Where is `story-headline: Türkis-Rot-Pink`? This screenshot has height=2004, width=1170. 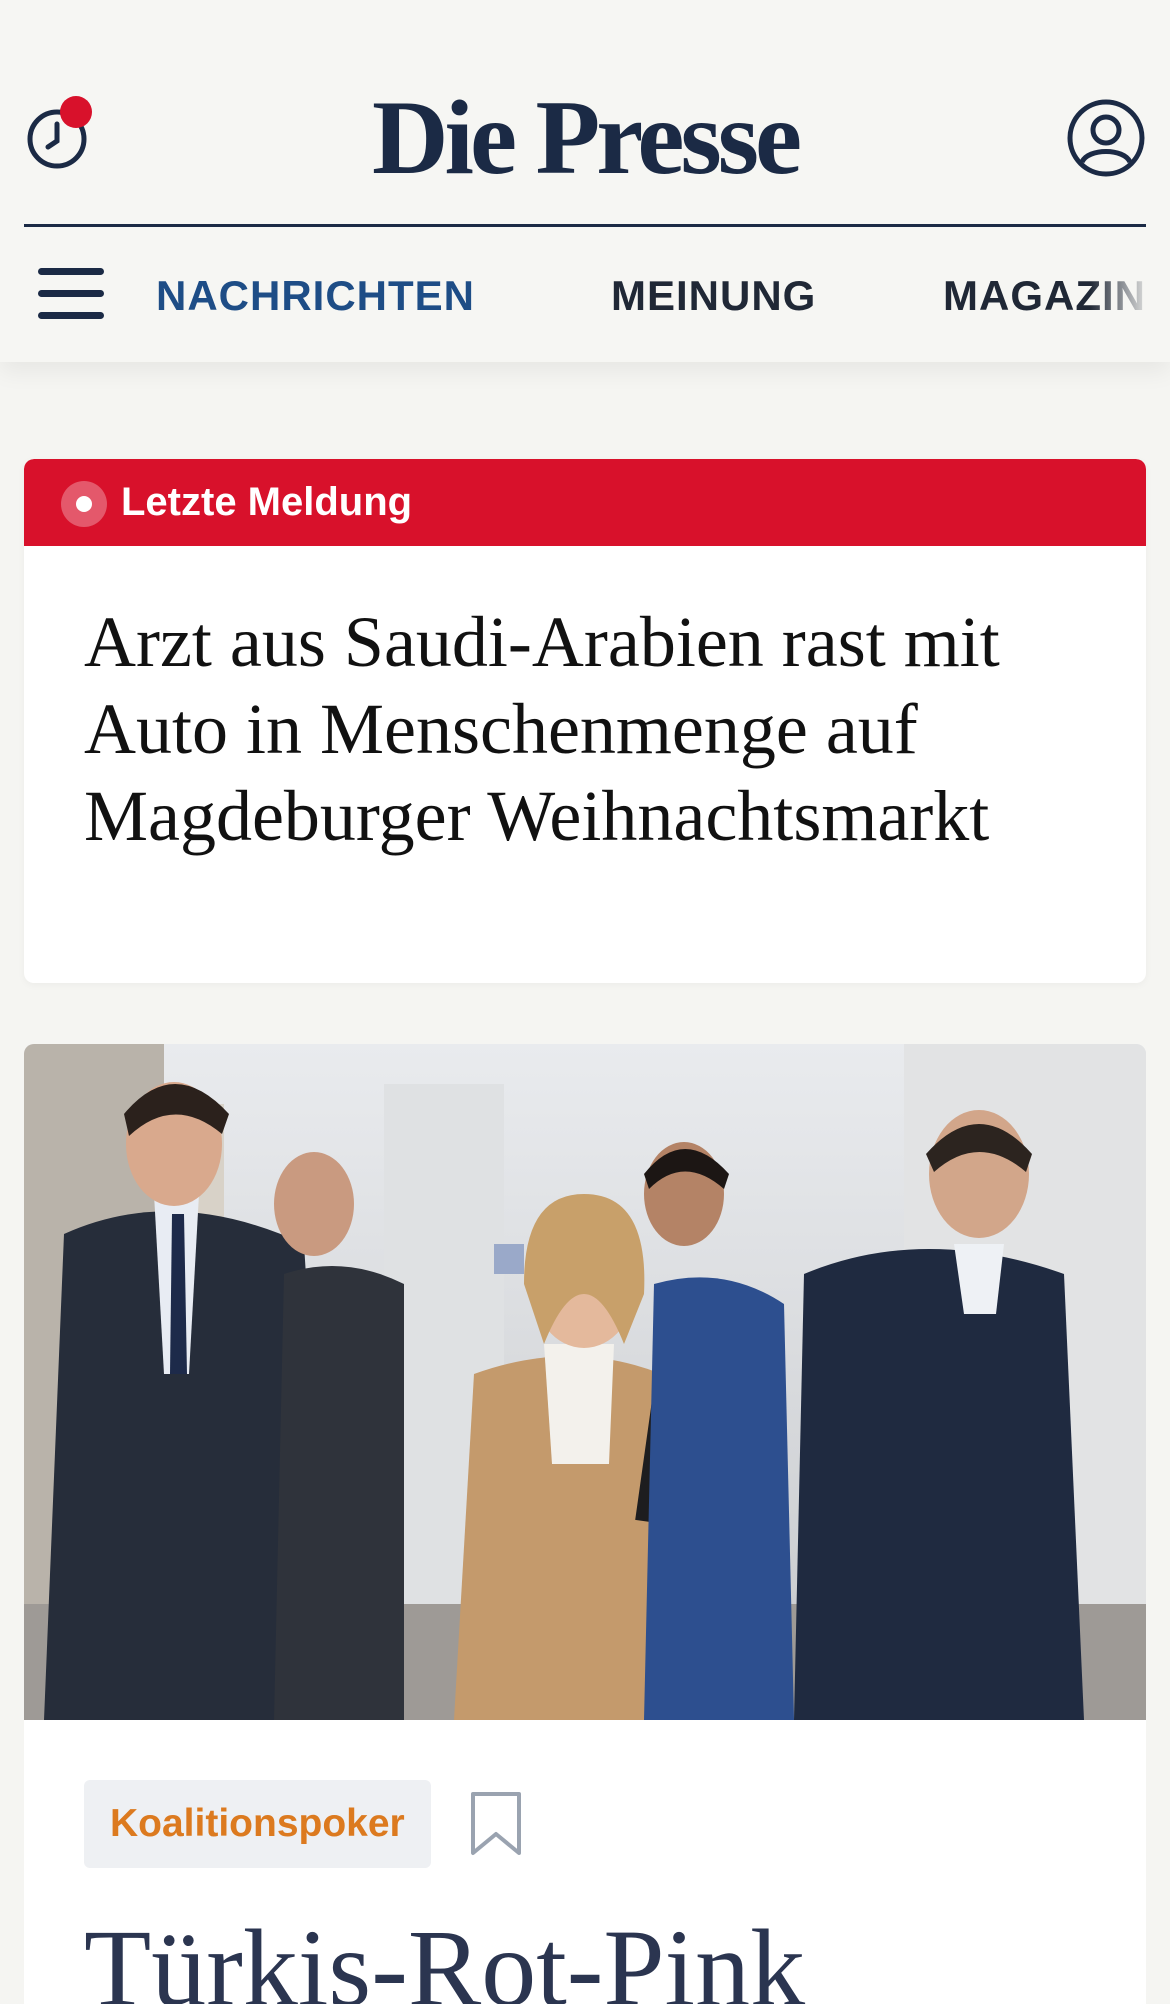 story-headline: Türkis-Rot-Pink is located at coordinates (594, 1956).